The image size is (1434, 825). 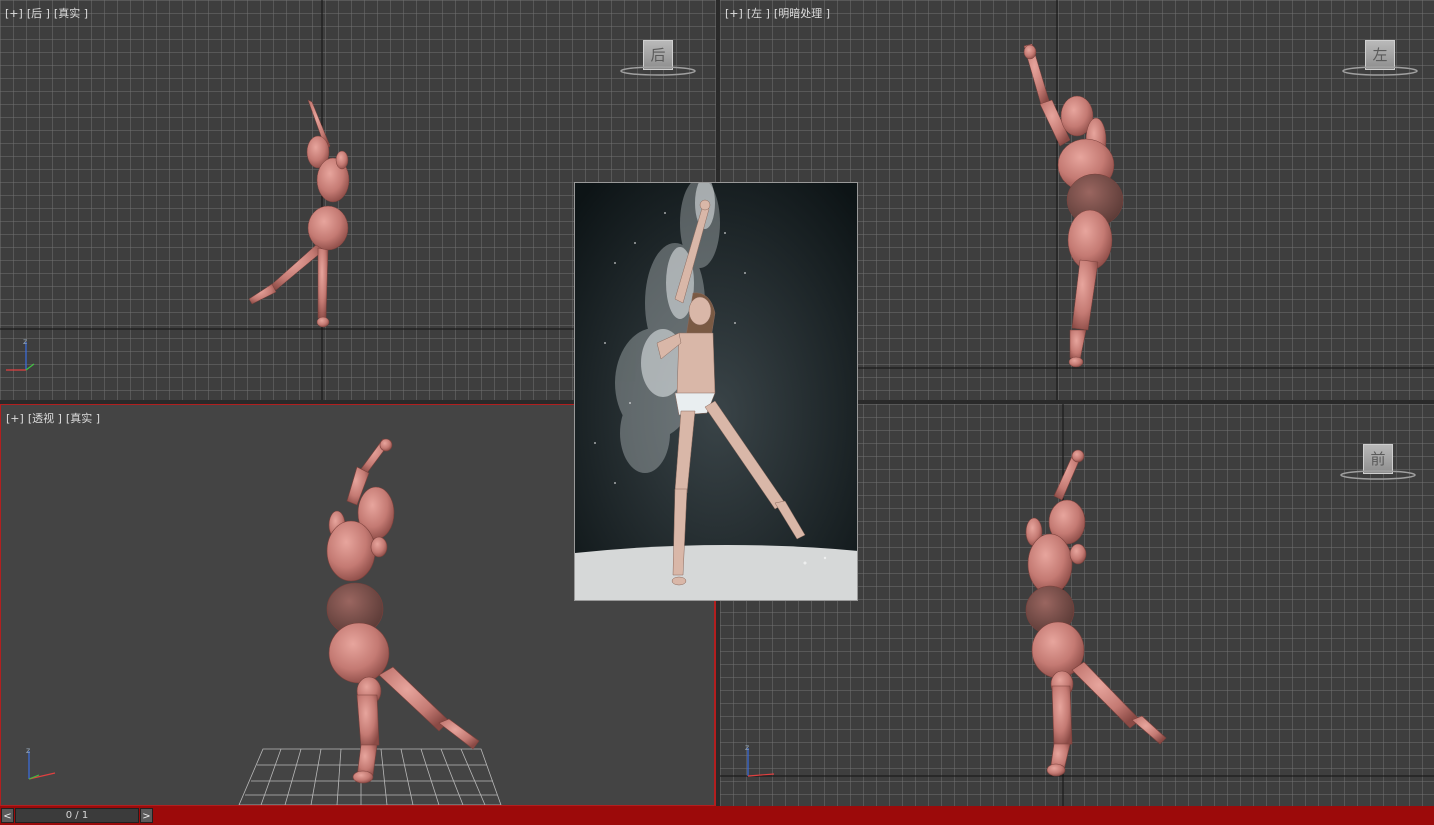 What do you see at coordinates (717, 815) in the screenshot?
I see `timeline-bar: < 0 / 1 >` at bounding box center [717, 815].